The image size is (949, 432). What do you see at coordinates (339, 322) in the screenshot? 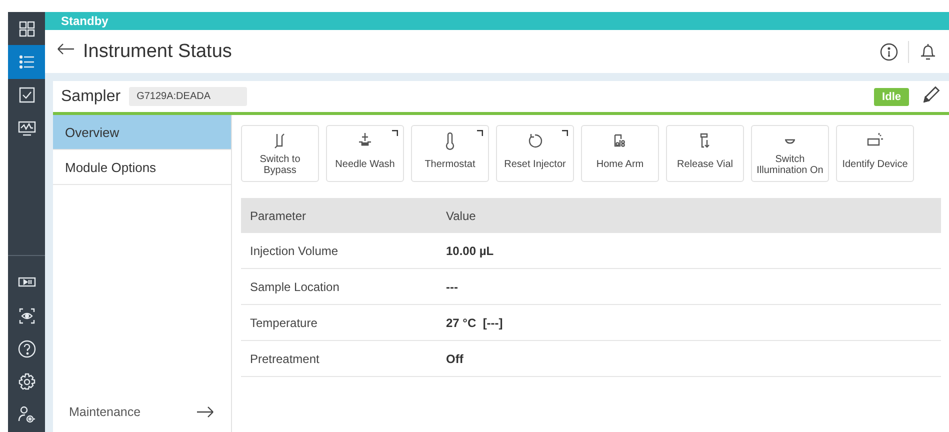
I see `table-cell: Temperature` at bounding box center [339, 322].